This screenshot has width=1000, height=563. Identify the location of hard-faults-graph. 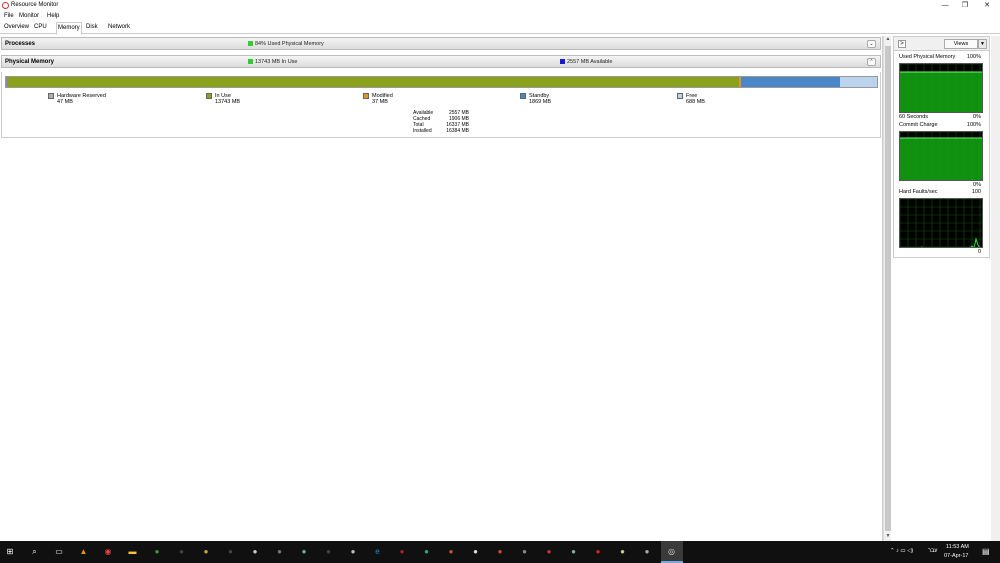
(941, 223).